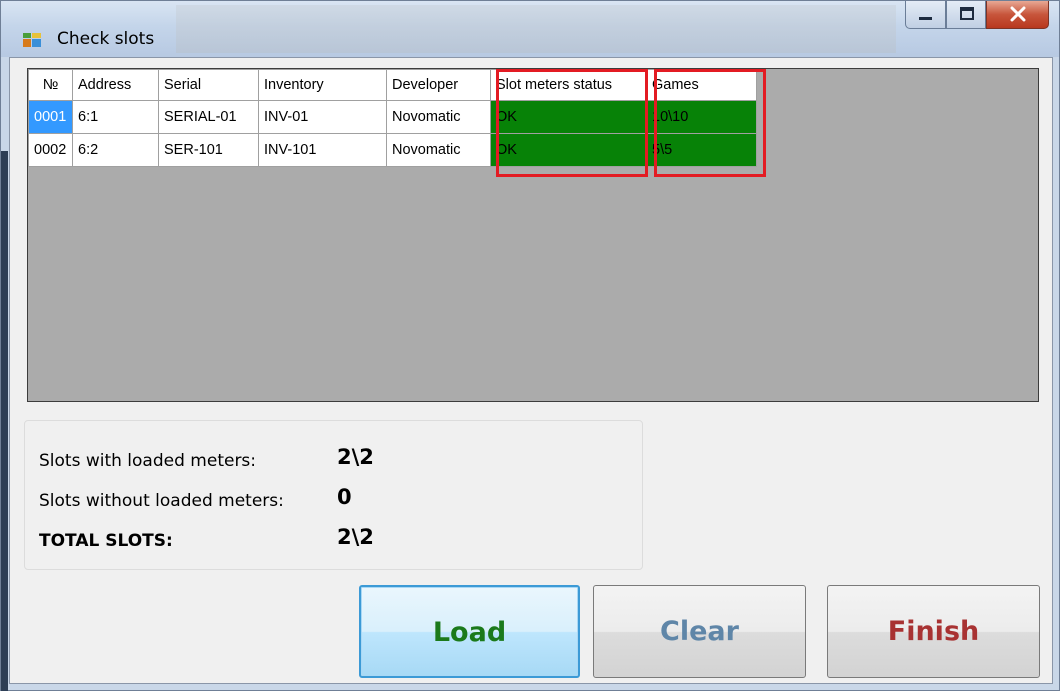  I want to click on finish-button: Finish, so click(933, 631).